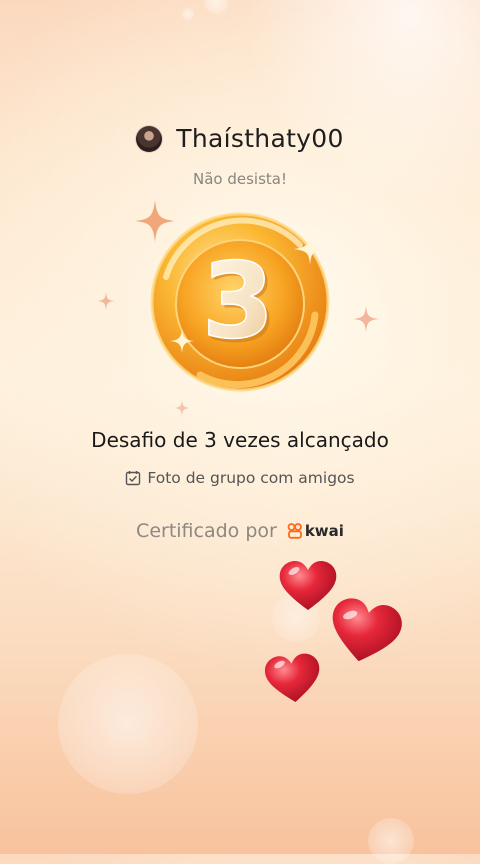  I want to click on certification: Certificado por kwai, so click(240, 531).